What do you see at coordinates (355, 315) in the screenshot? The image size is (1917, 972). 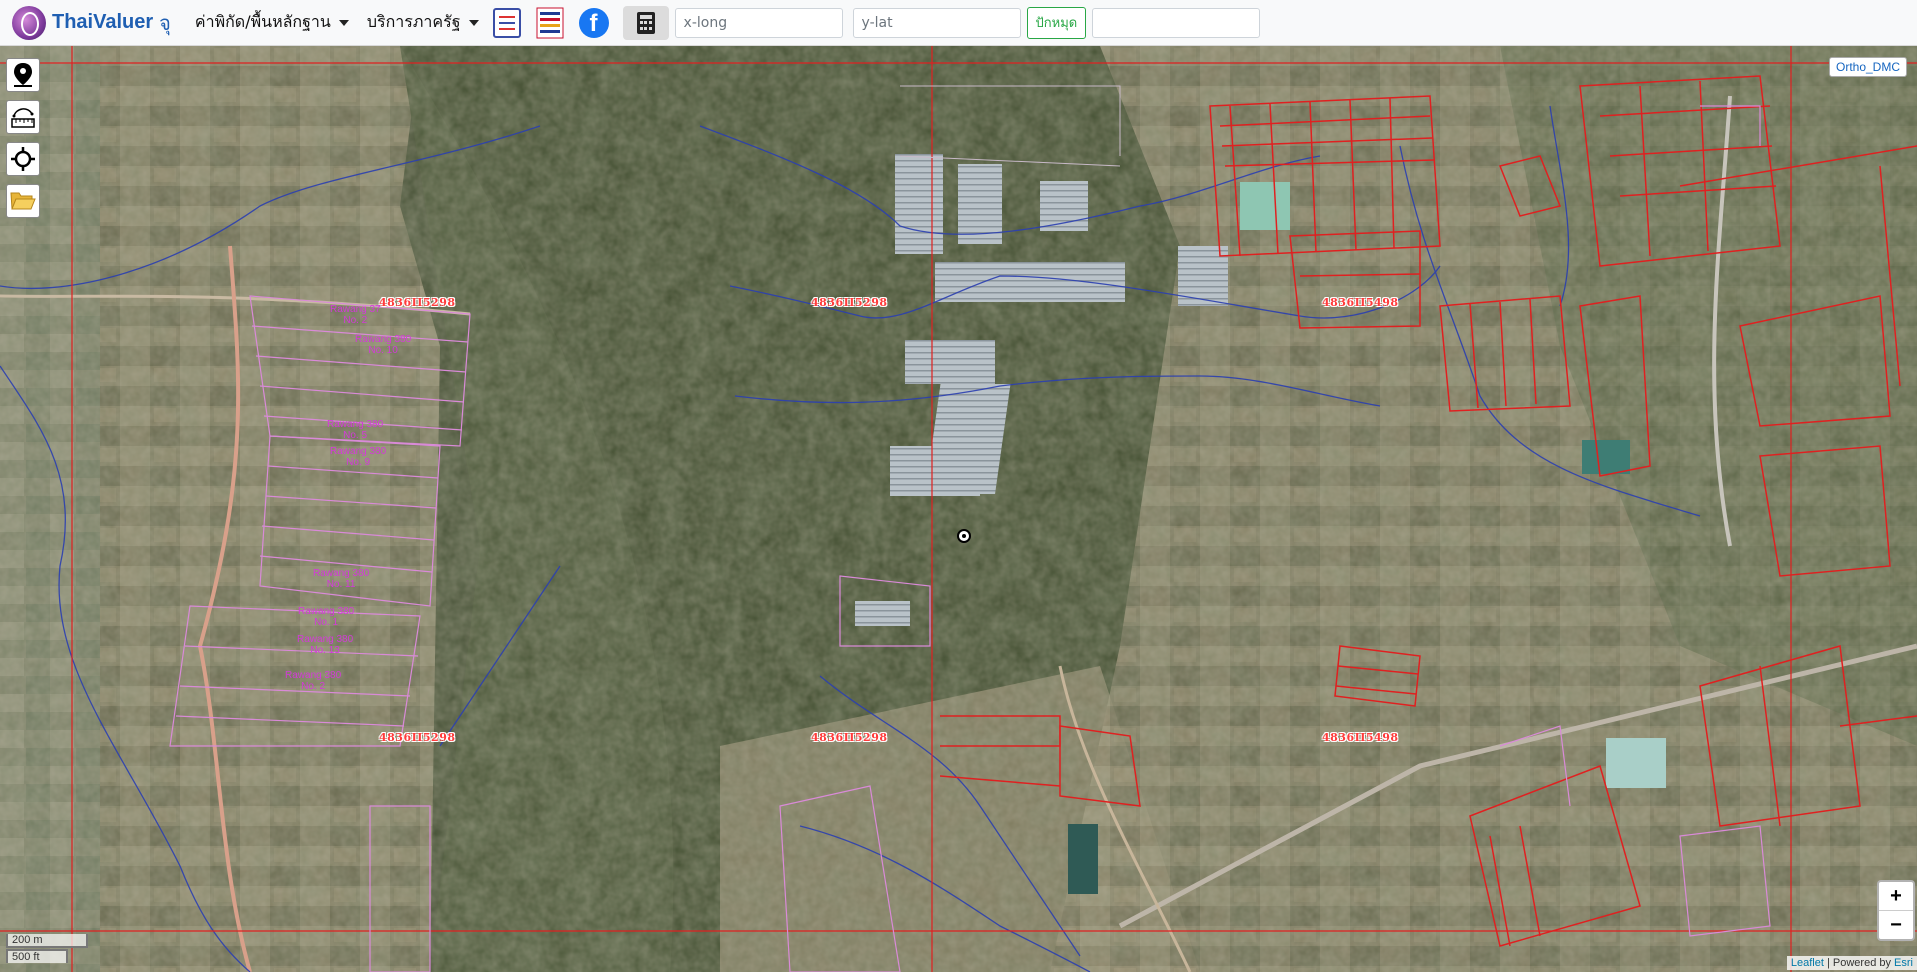 I see `plot-label: Rawang 37 No. 2` at bounding box center [355, 315].